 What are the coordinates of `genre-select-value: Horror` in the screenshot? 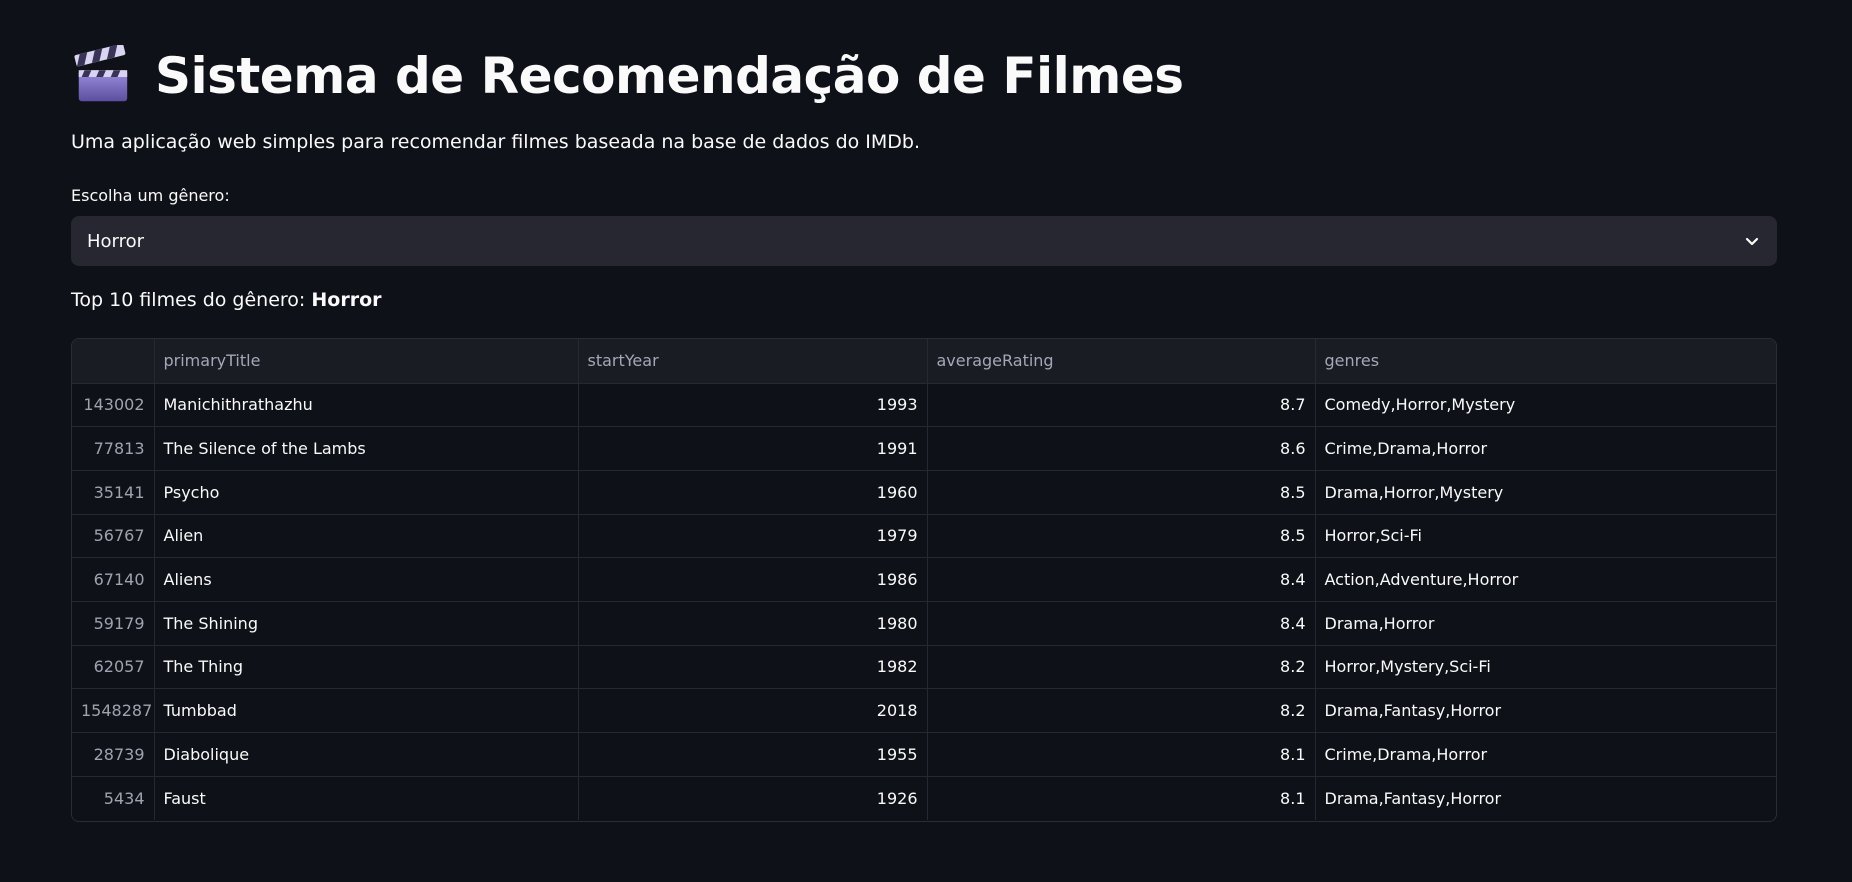 It's located at (116, 241).